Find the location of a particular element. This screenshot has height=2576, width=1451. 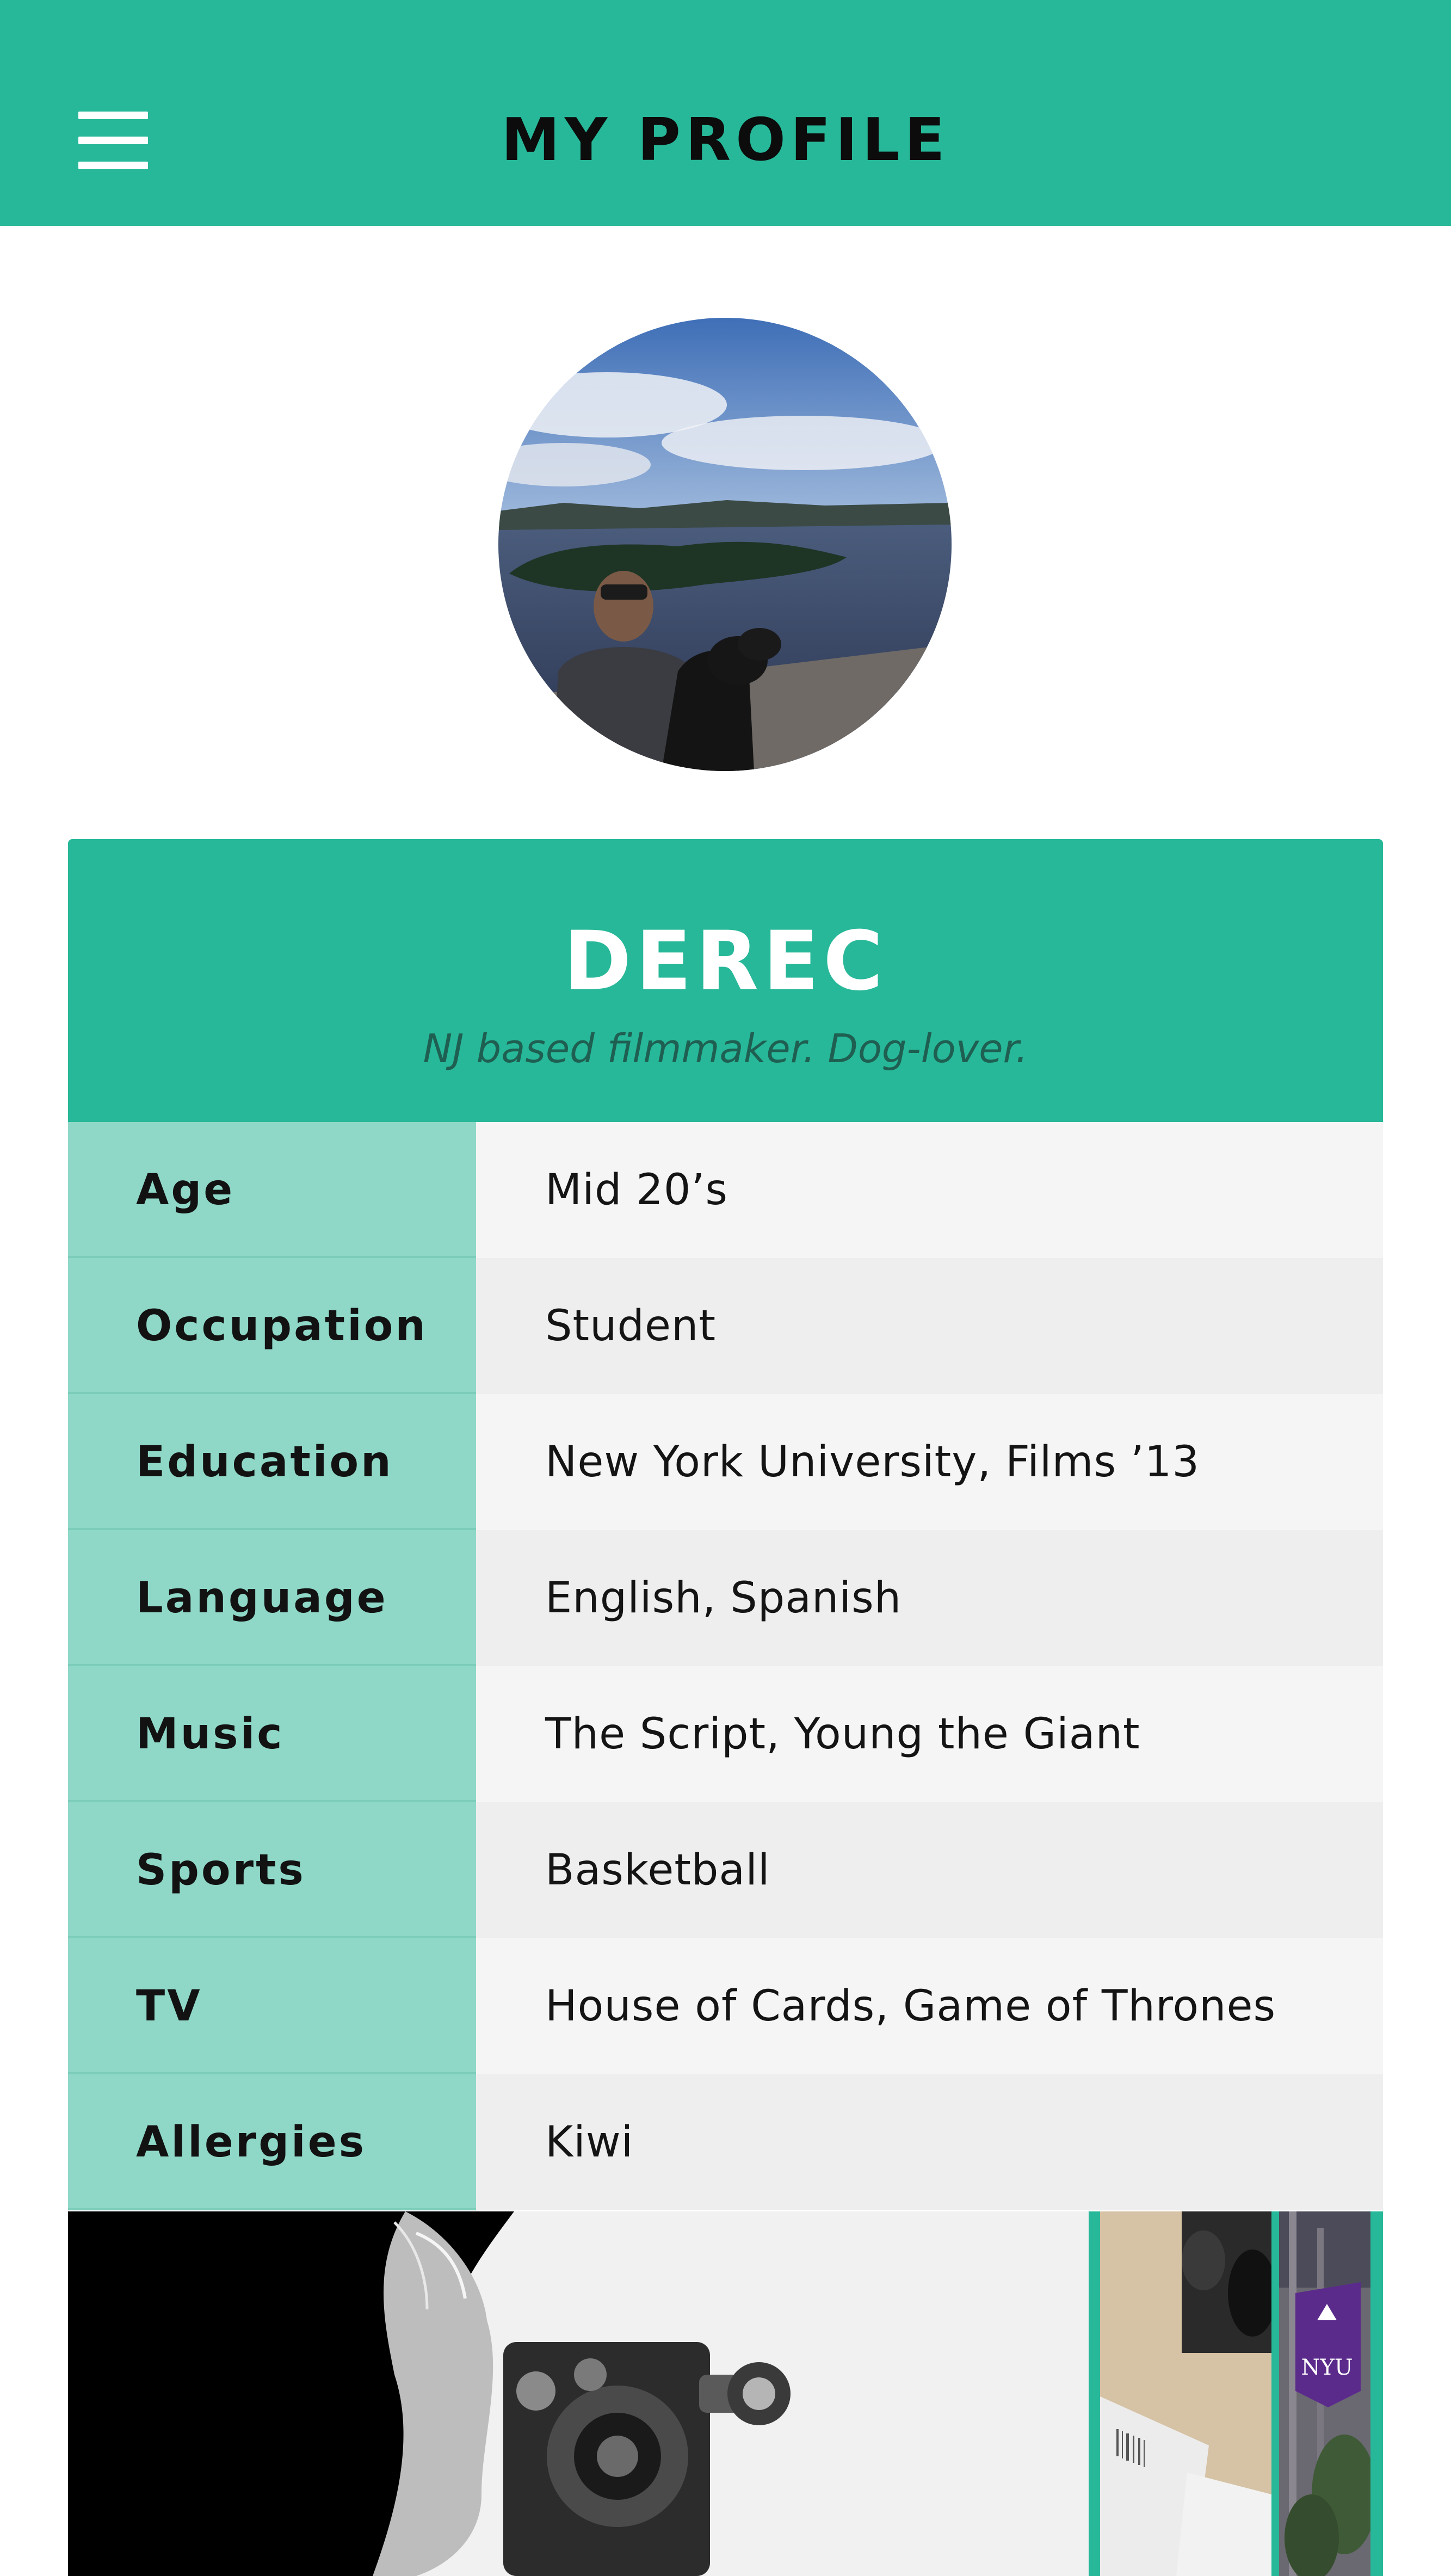

detail-value: Kiwi is located at coordinates (929, 2142).